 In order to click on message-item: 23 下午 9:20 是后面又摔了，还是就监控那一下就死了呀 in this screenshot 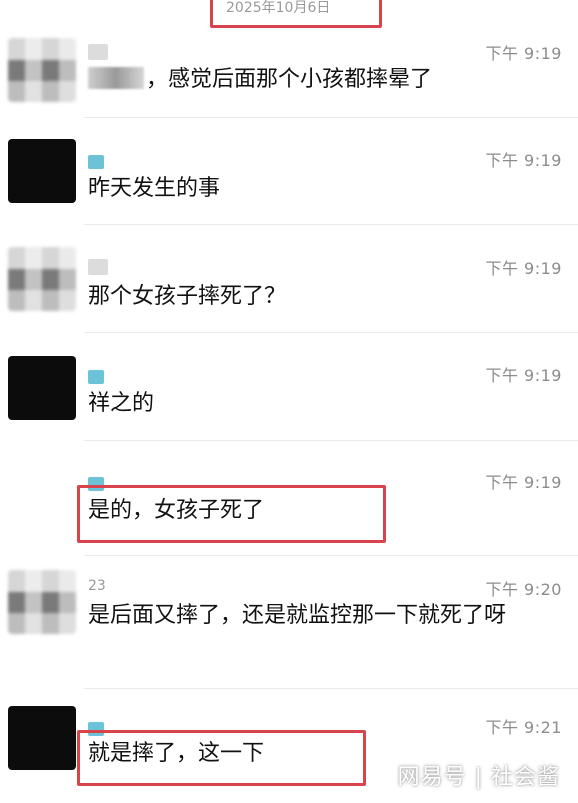, I will do `click(289, 627)`.